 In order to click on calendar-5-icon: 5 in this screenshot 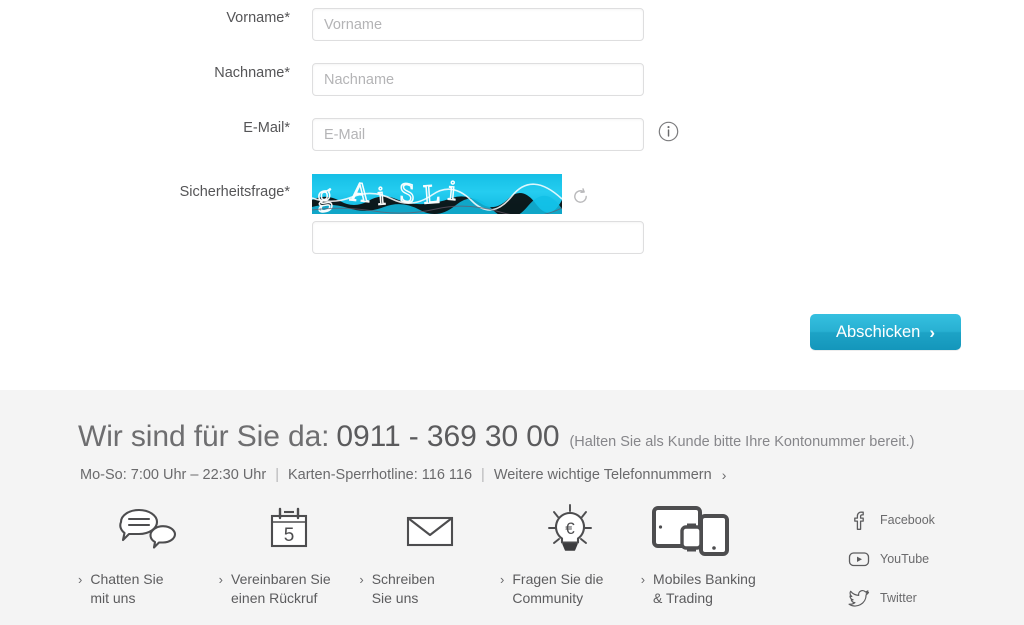, I will do `click(289, 530)`.